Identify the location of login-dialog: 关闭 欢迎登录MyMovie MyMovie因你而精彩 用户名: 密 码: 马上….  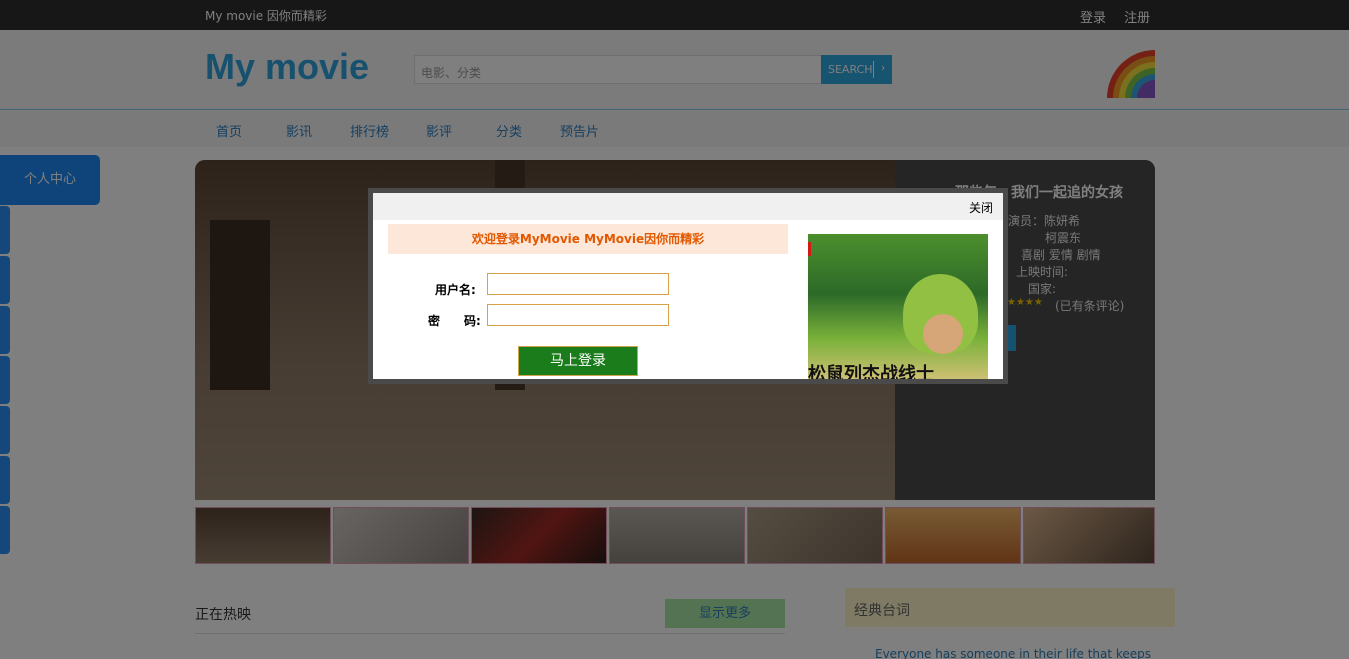
(688, 286).